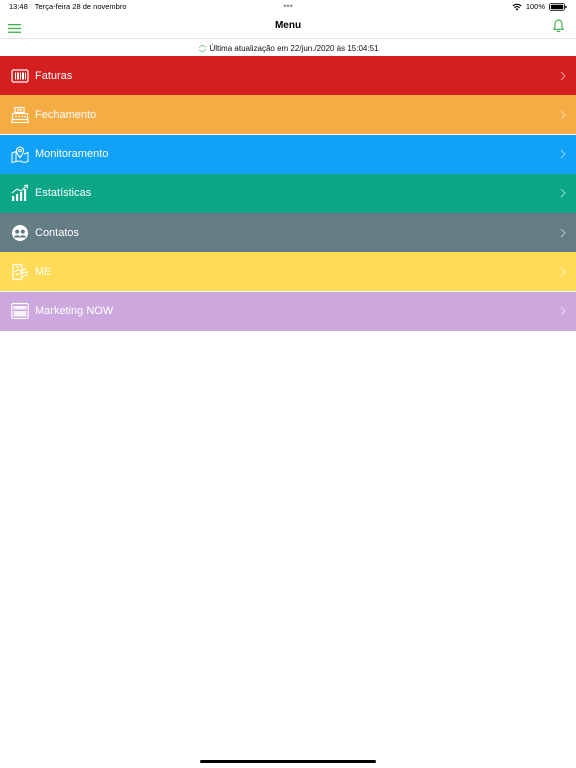 This screenshot has height=768, width=576. What do you see at coordinates (288, 75) in the screenshot?
I see `menu-item-faturas: Faturas` at bounding box center [288, 75].